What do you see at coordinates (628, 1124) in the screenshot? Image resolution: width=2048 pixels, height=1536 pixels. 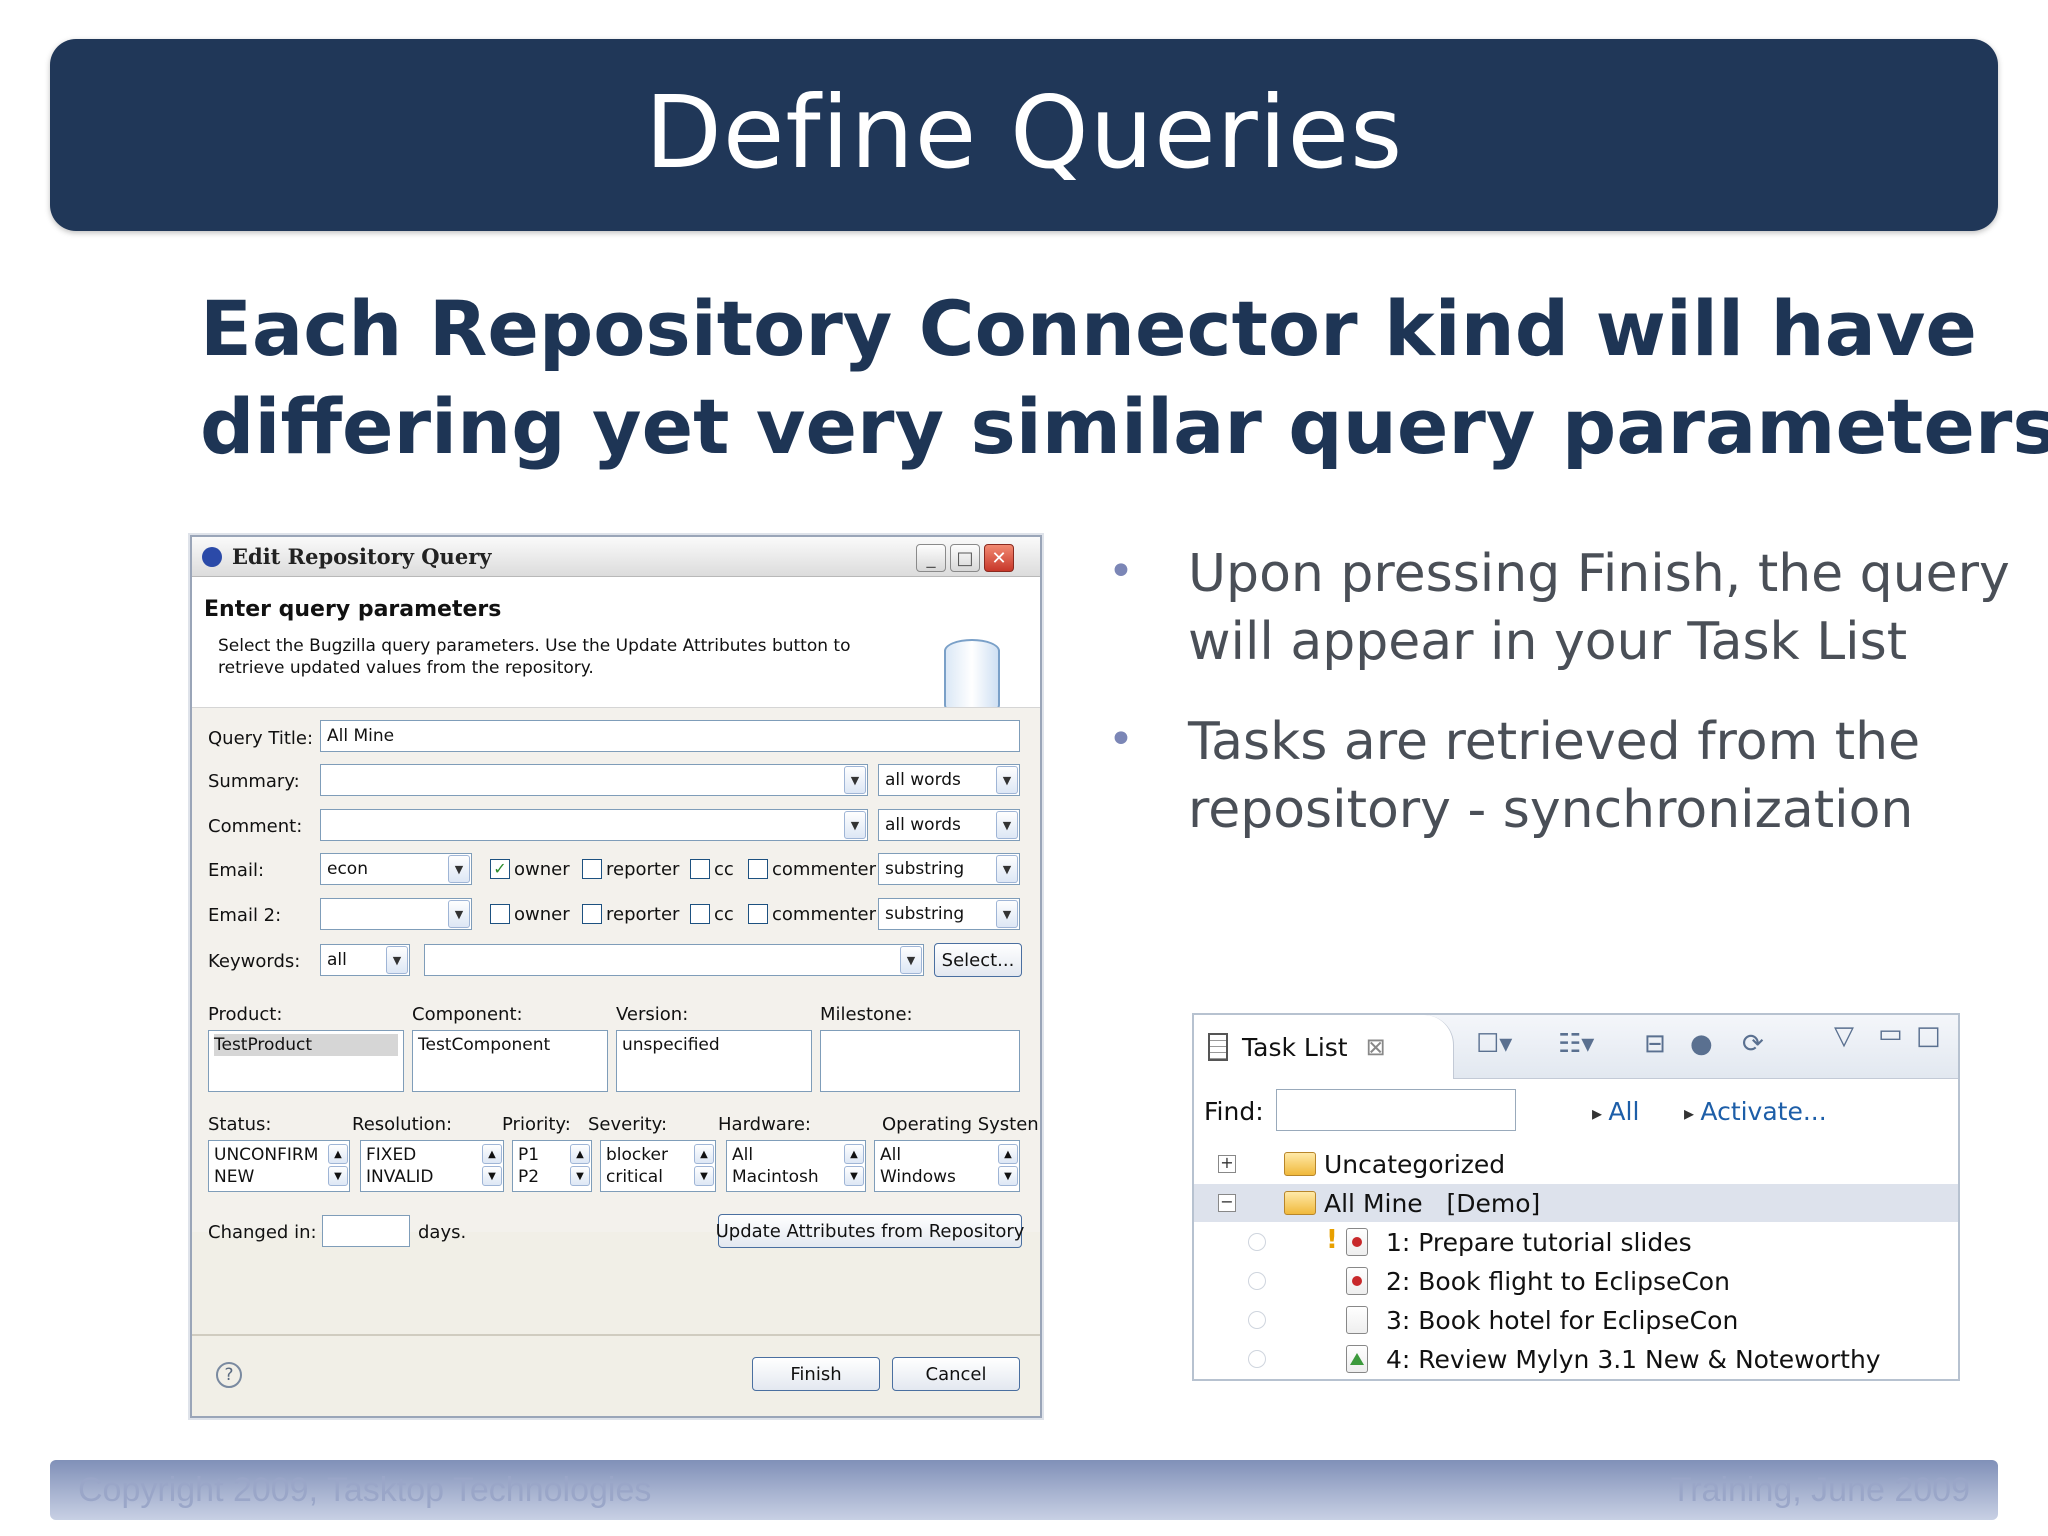 I see `severity-label: Severity:` at bounding box center [628, 1124].